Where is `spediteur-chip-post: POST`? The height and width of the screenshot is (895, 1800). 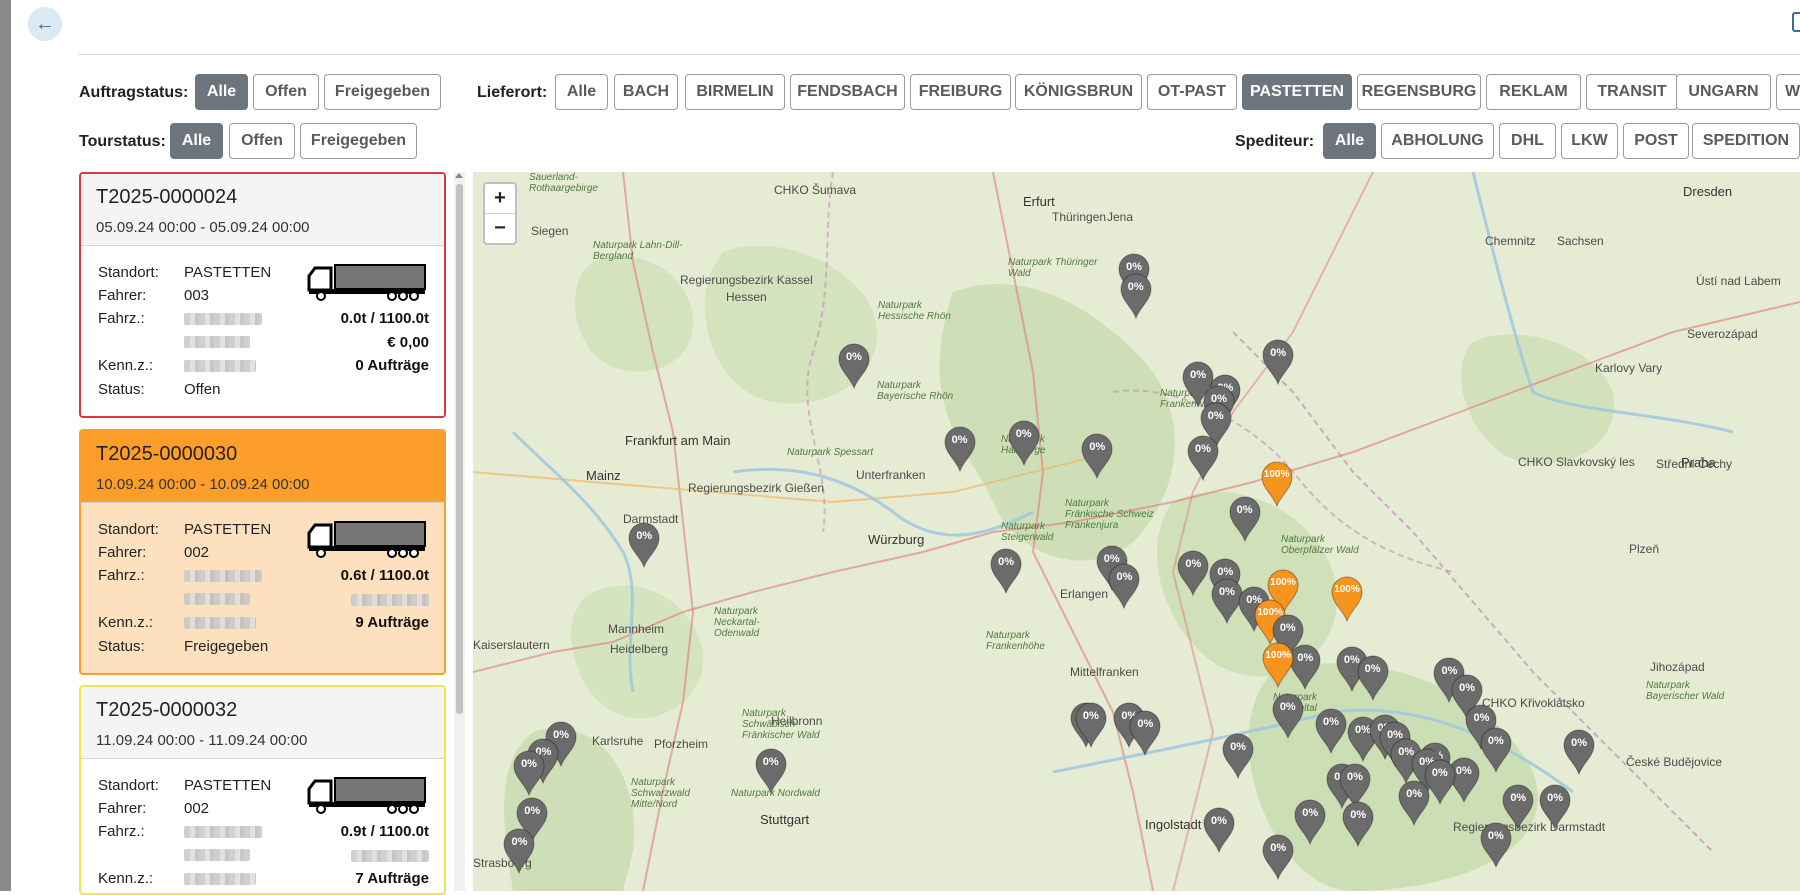 spediteur-chip-post: POST is located at coordinates (1656, 141).